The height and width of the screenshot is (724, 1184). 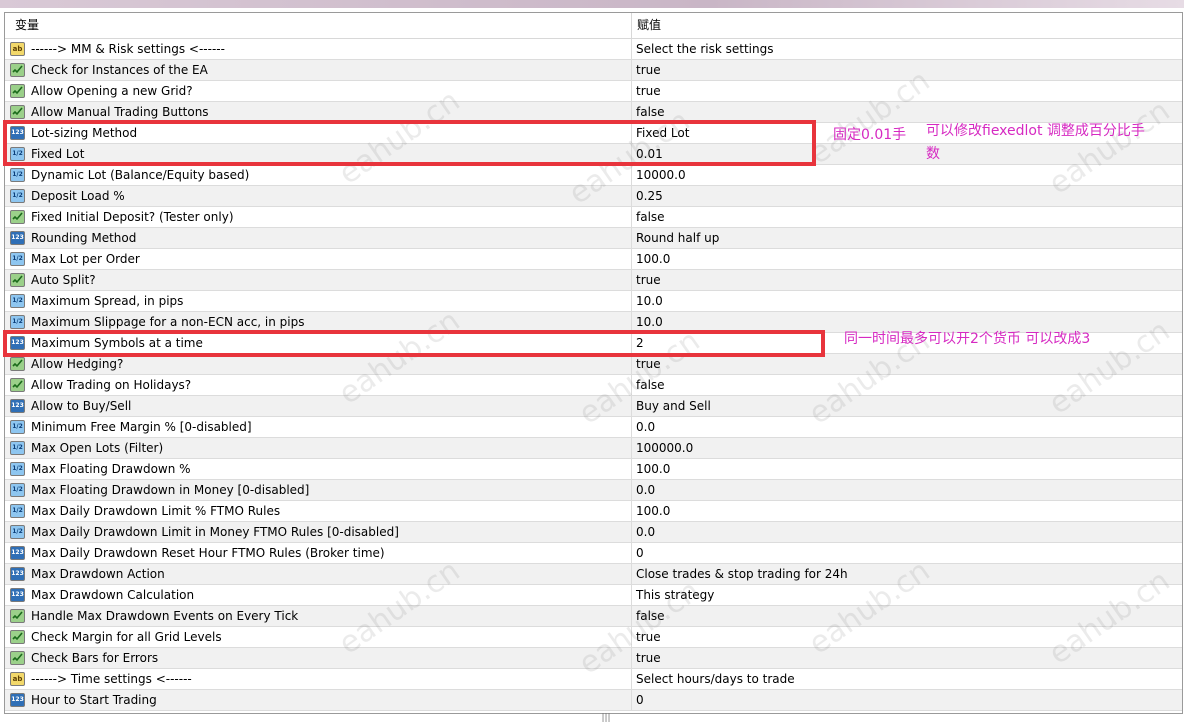 I want to click on table-row: 123 Max Drawdown Calculation This strategy, so click(x=593, y=595).